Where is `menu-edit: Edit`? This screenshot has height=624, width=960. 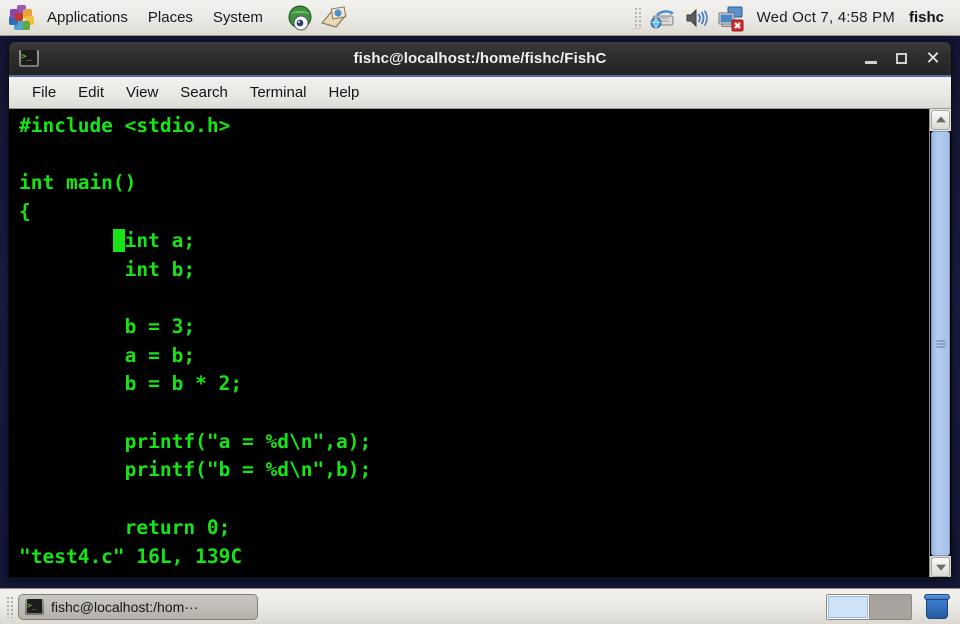 menu-edit: Edit is located at coordinates (91, 92).